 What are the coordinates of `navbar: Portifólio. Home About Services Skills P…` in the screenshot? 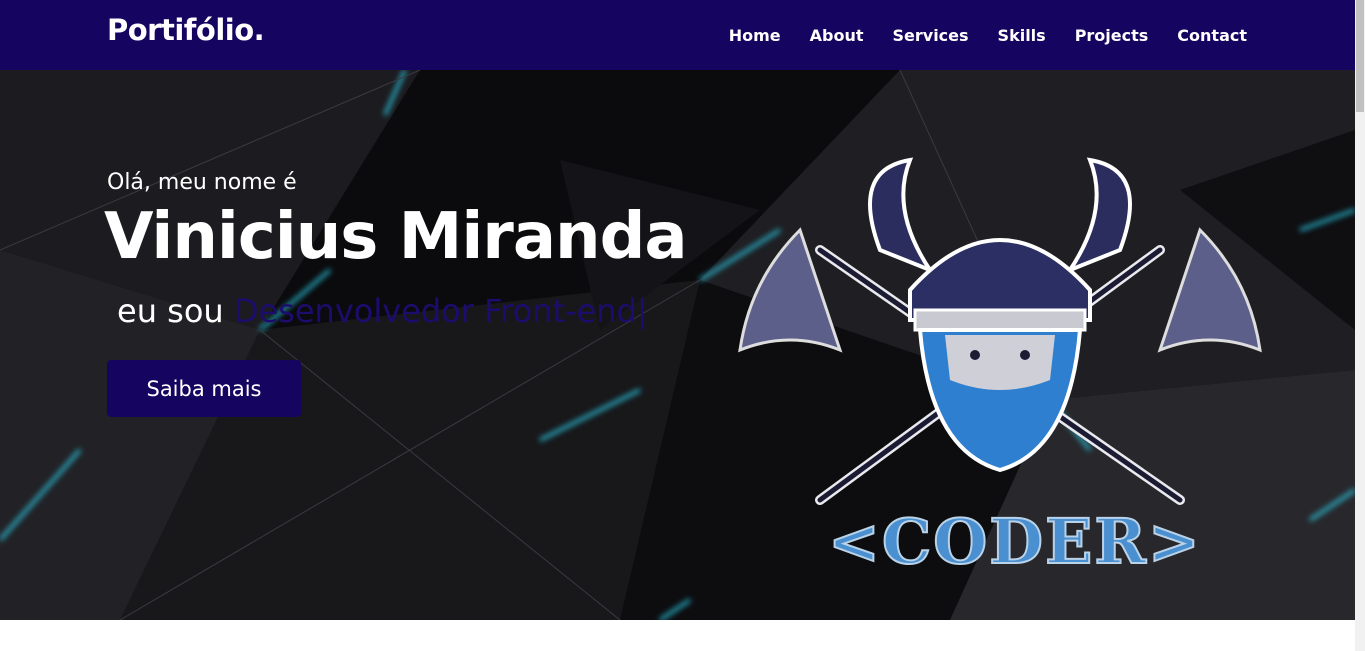 It's located at (677, 35).